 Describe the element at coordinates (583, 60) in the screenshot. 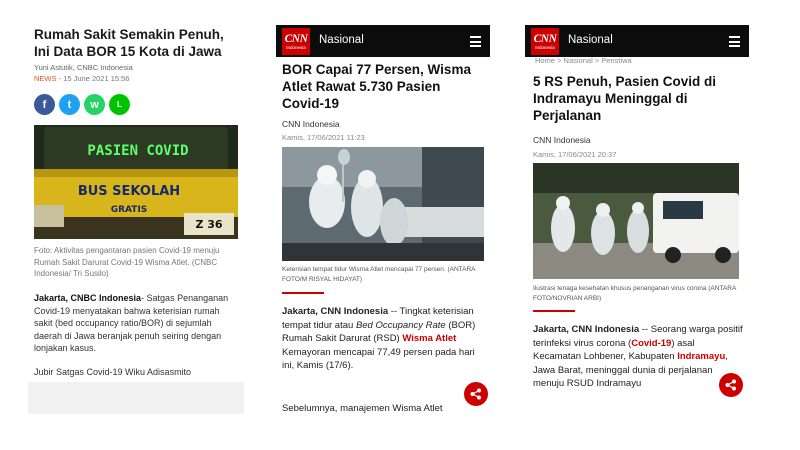

I see `breadcrumb: Home > Nasional > Peristiwa` at that location.